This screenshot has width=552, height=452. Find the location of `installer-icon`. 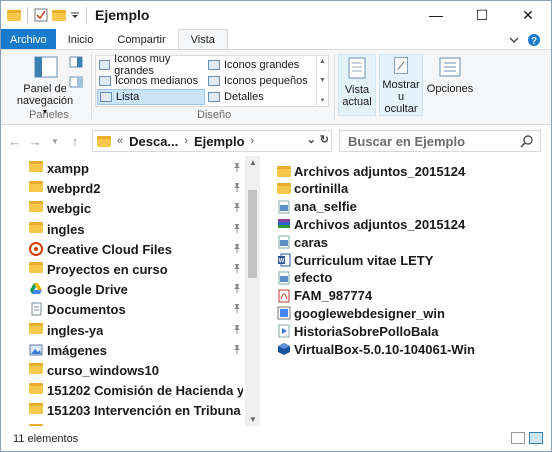

installer-icon is located at coordinates (284, 313).